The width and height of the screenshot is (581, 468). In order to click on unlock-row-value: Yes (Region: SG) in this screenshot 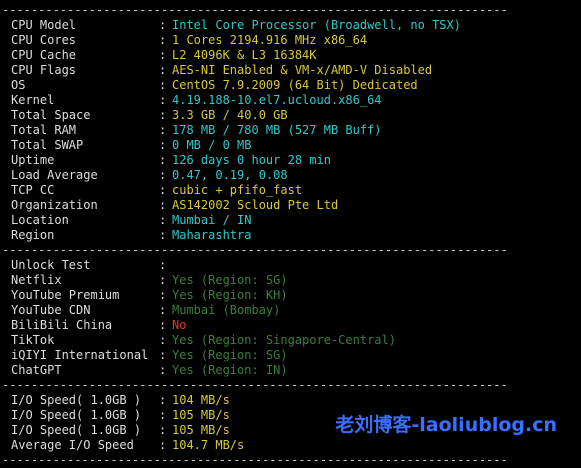, I will do `click(230, 280)`.